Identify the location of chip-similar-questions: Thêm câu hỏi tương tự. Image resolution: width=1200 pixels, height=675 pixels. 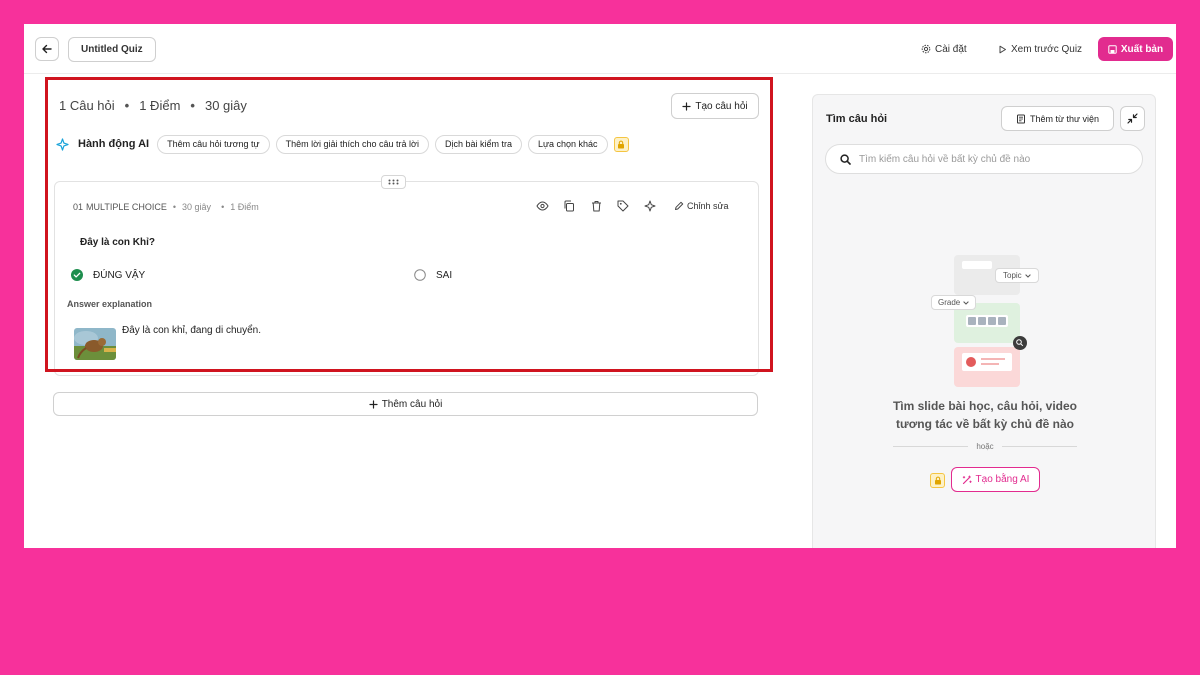
(213, 144).